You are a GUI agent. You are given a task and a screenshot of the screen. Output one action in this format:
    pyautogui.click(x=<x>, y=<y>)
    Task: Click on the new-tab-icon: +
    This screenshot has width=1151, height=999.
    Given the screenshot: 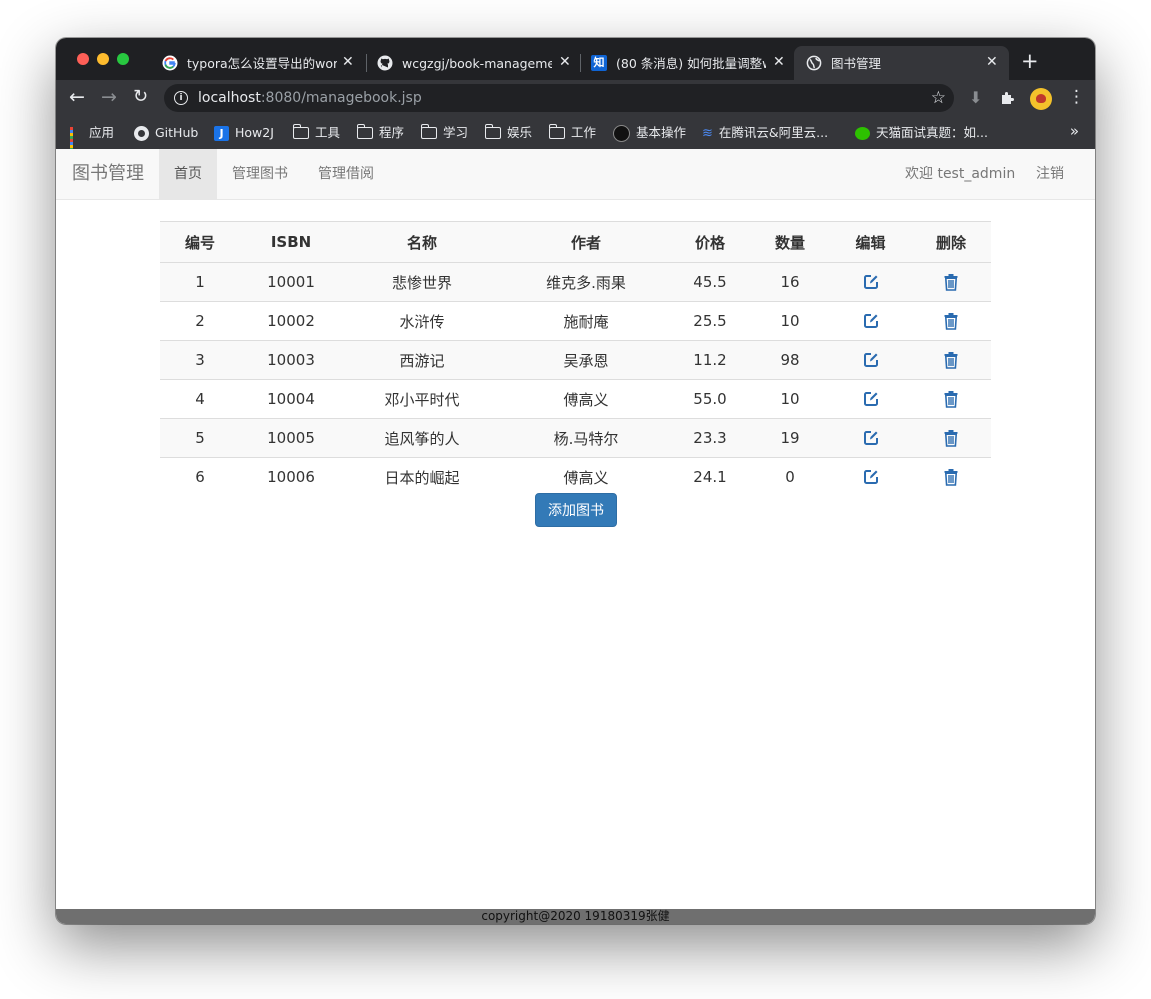 What is the action you would take?
    pyautogui.click(x=1030, y=61)
    